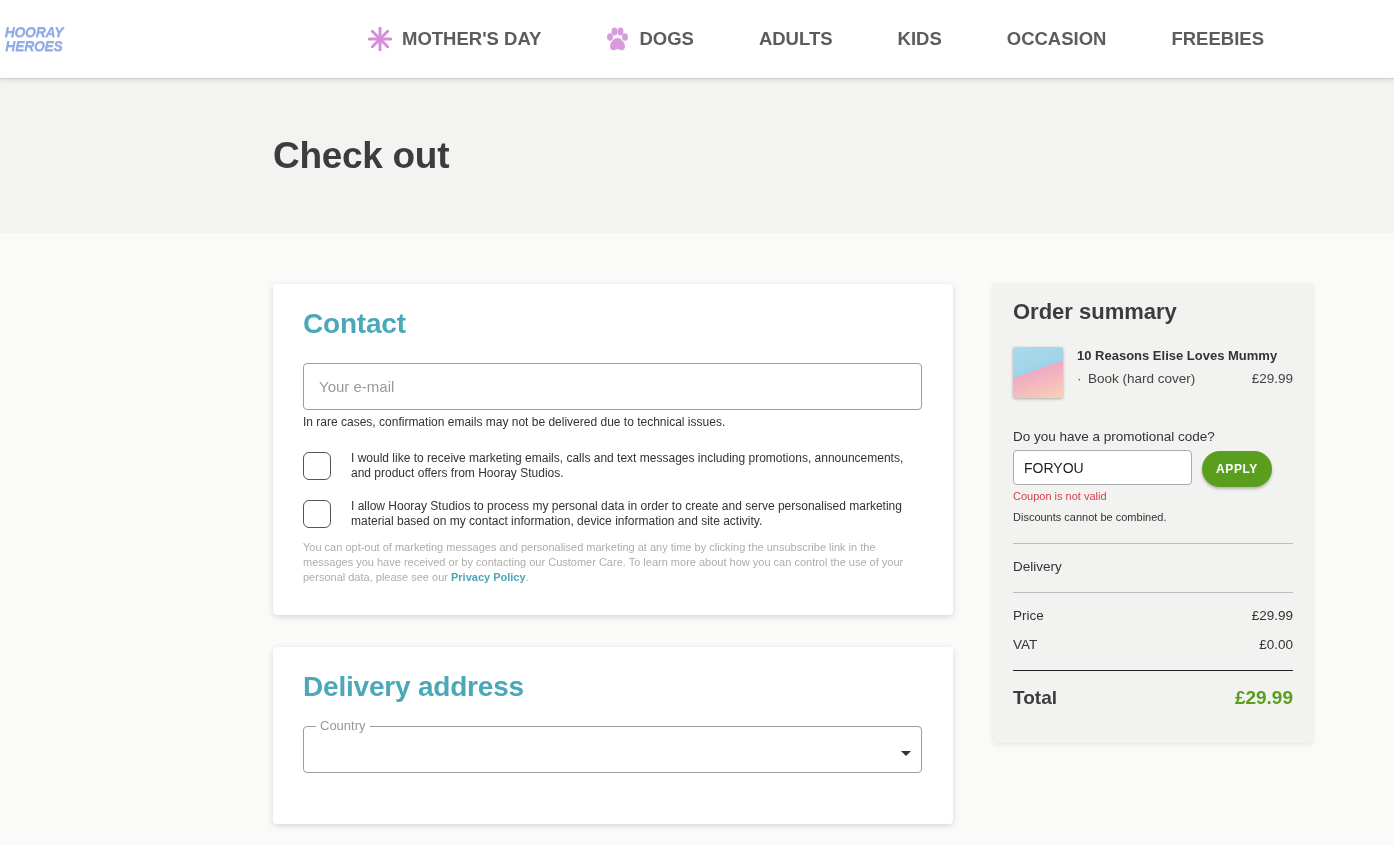 The height and width of the screenshot is (845, 1394). I want to click on nav-link: DOGS, so click(650, 39).